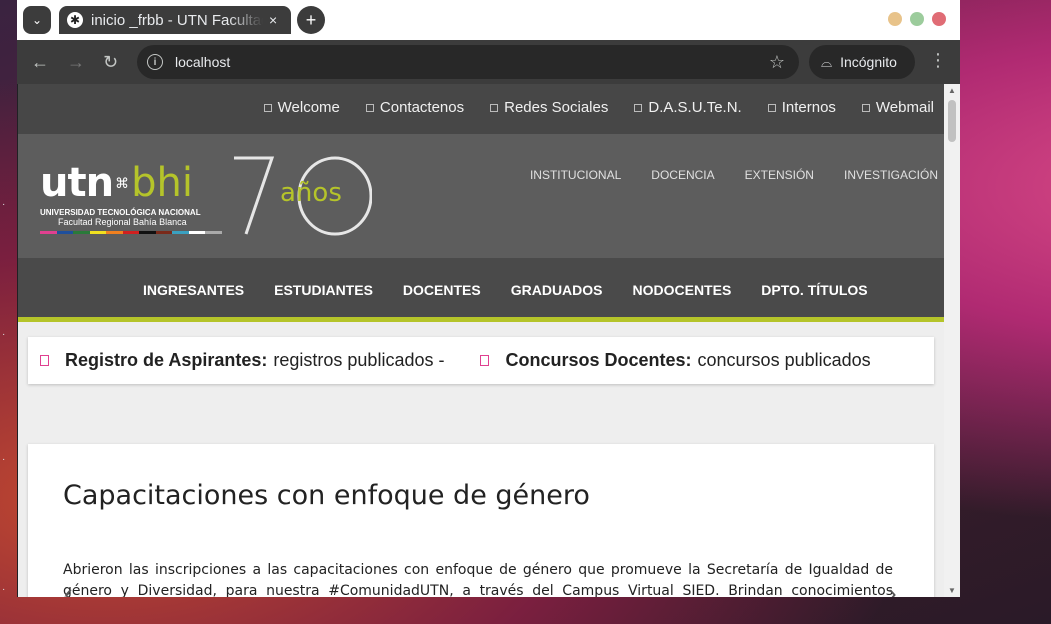  I want to click on minimize-button, so click(895, 19).